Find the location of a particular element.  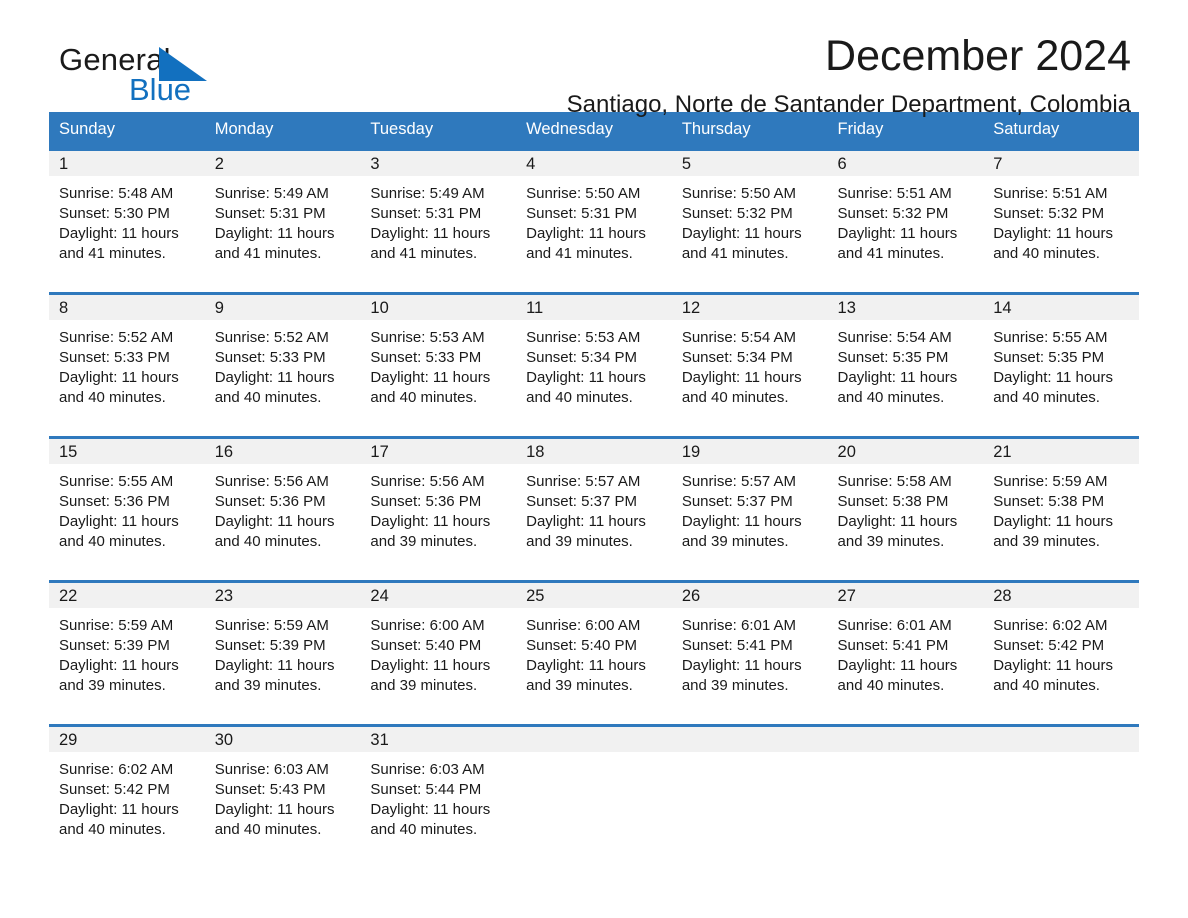

sunset-text: Sunset: 5:31 PM is located at coordinates (426, 213).